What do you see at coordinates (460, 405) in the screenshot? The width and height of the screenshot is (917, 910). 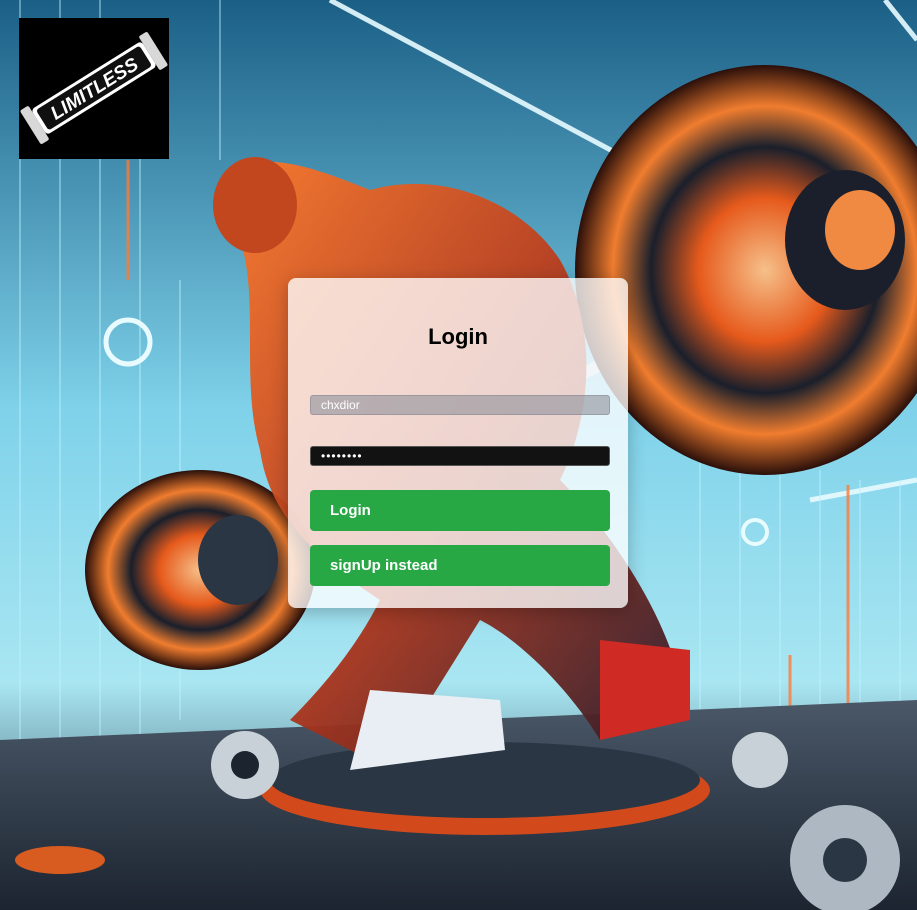 I see `username-input` at bounding box center [460, 405].